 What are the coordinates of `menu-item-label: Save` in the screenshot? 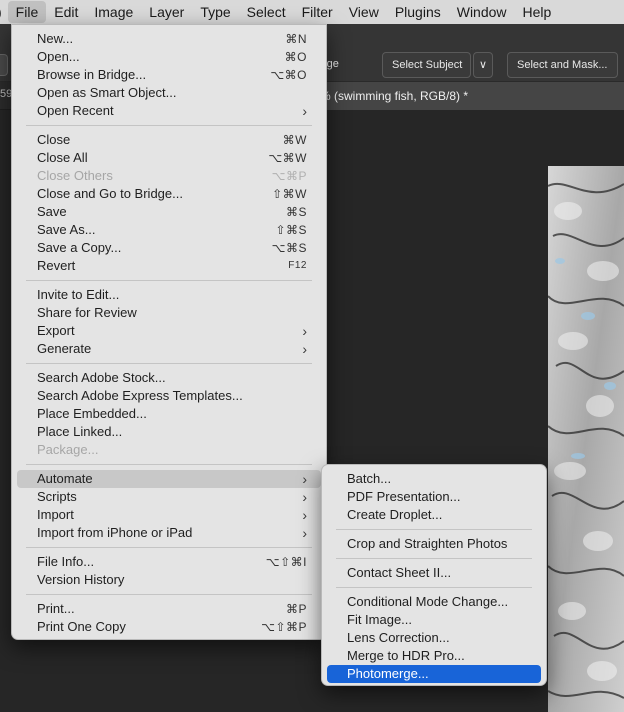 It's located at (52, 211).